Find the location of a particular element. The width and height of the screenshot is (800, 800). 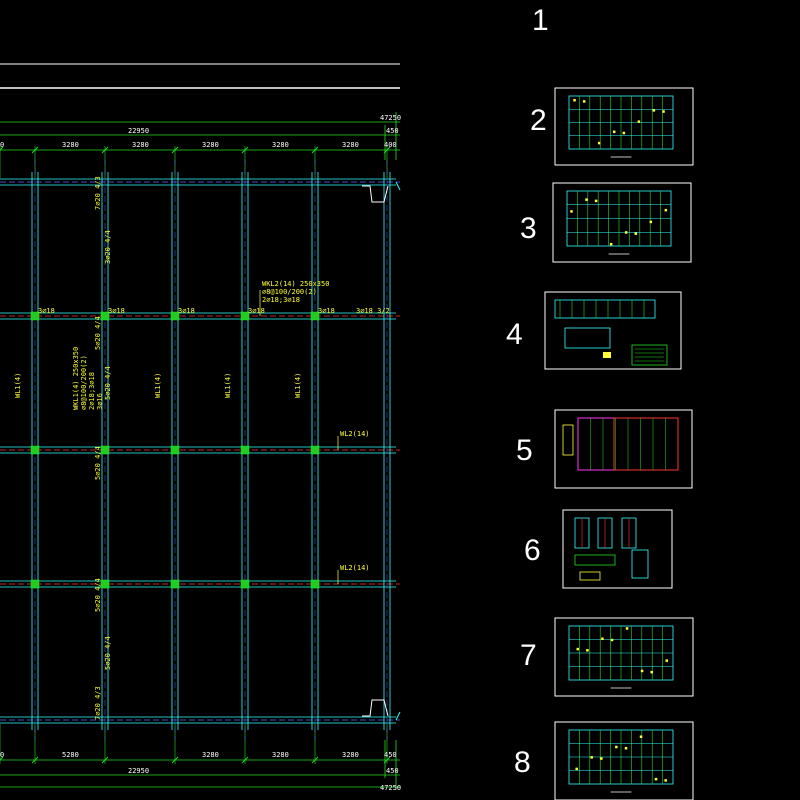

col-label-upper: 3⌀20 4/4 is located at coordinates (108, 247).